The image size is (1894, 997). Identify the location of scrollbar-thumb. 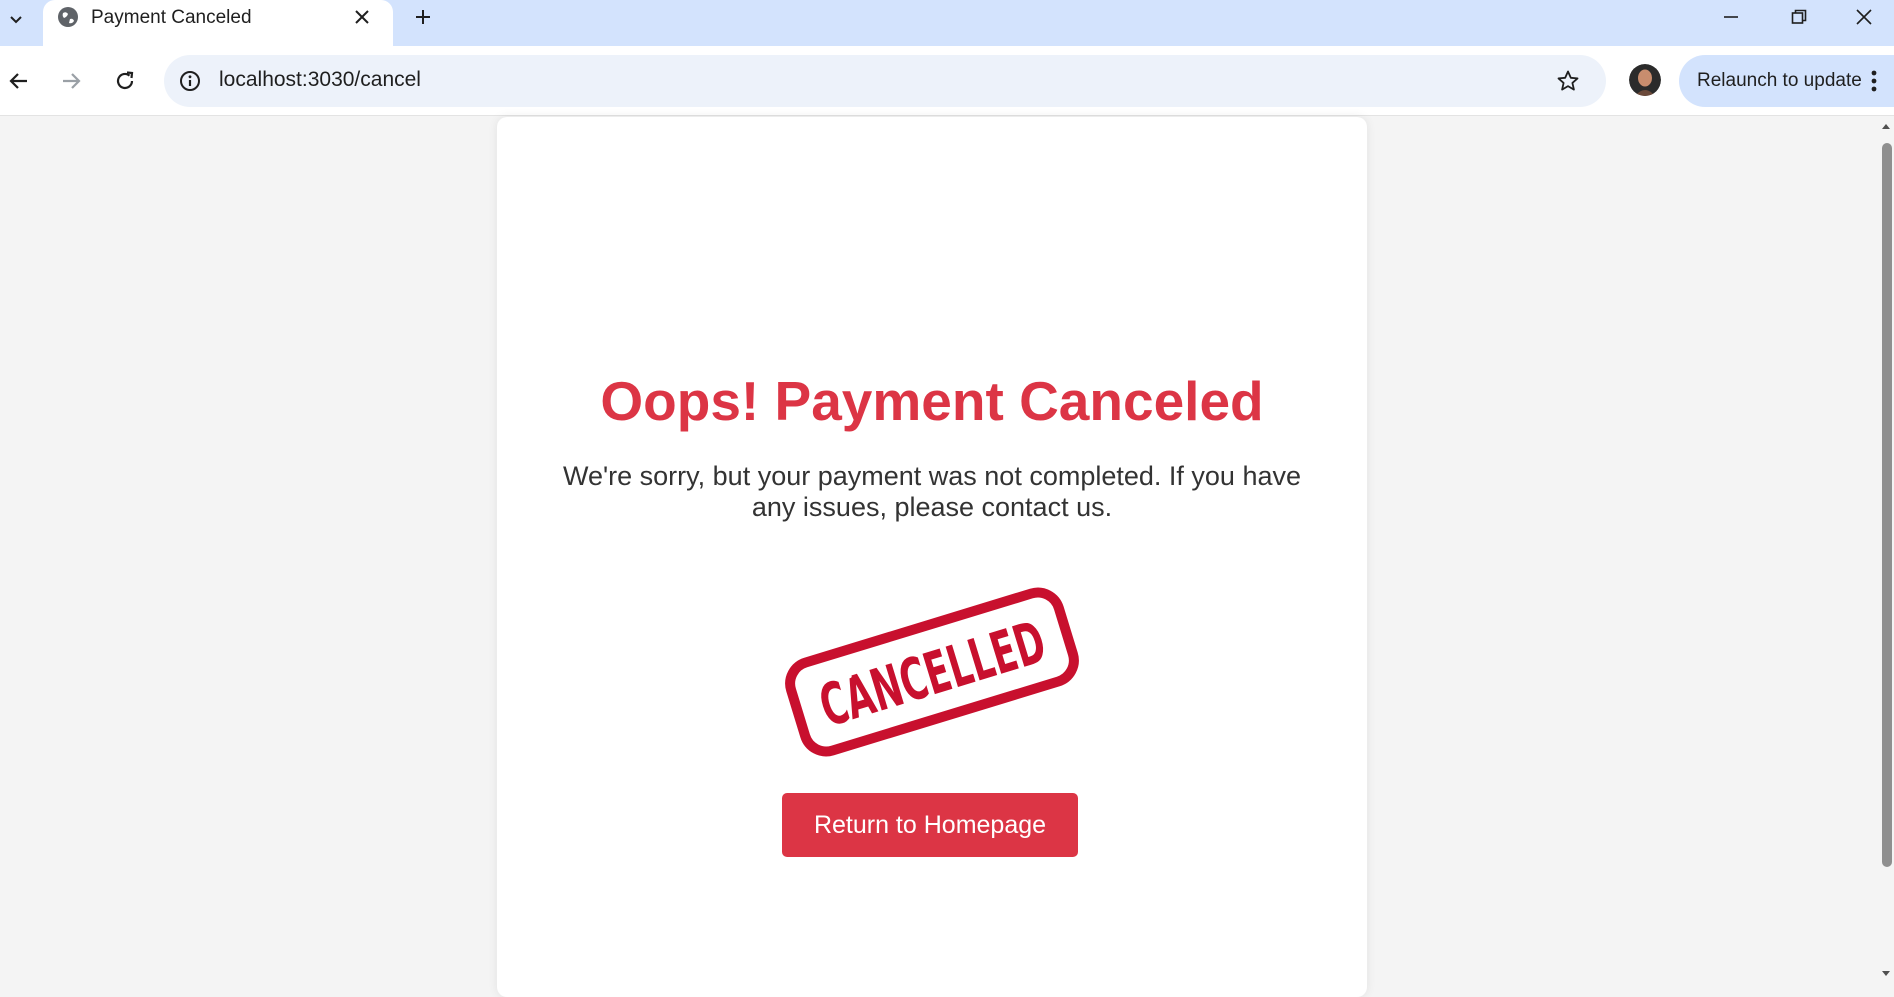
(1887, 505).